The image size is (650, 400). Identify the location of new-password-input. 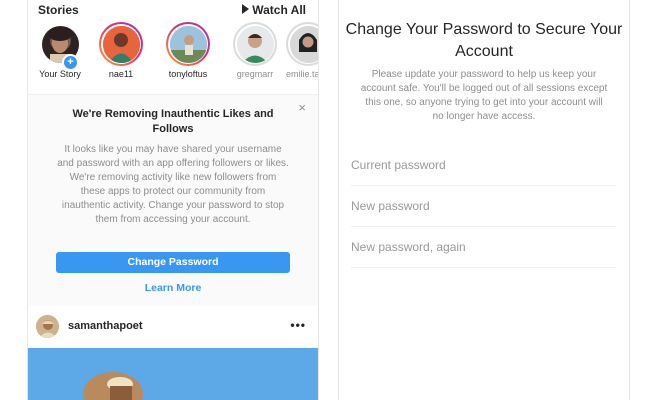
(483, 206).